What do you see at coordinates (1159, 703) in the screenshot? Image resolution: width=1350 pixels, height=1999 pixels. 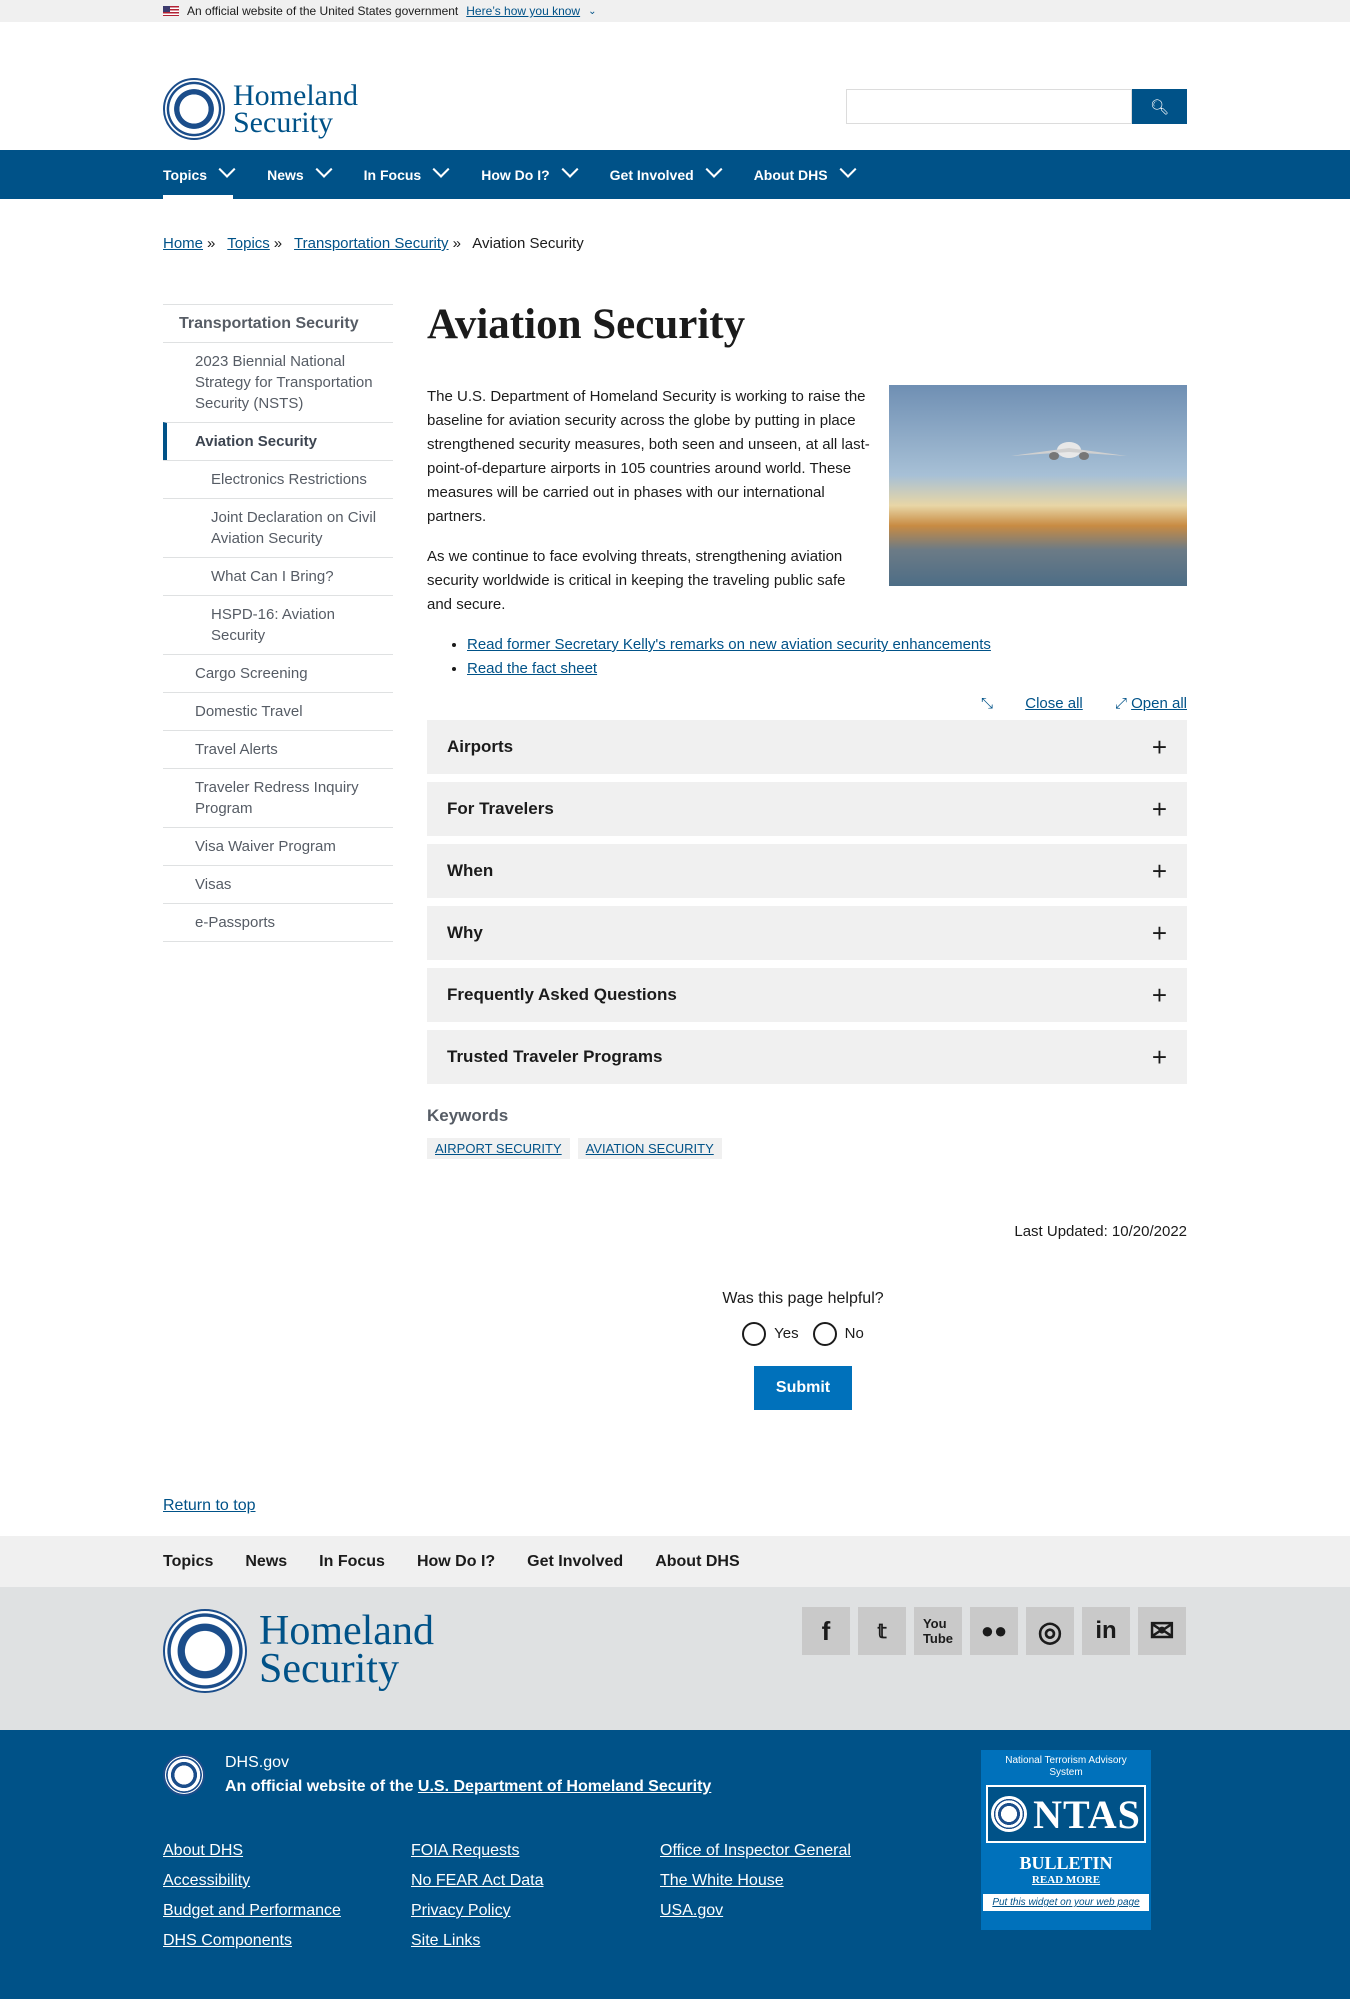 I see `open-all-link: Open all` at bounding box center [1159, 703].